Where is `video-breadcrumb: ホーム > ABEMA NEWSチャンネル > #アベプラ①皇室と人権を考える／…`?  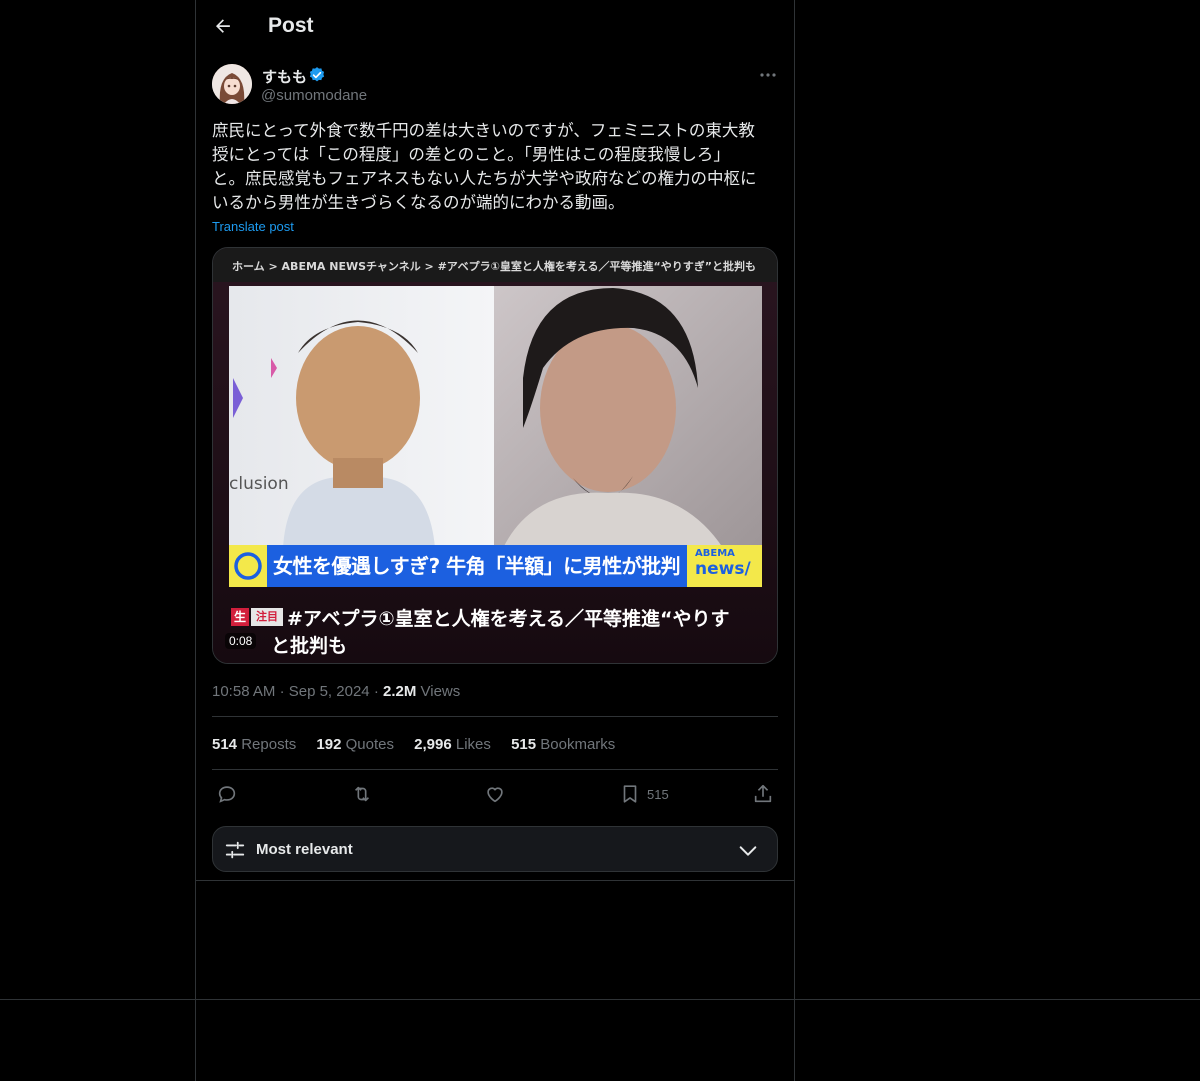
video-breadcrumb: ホーム > ABEMA NEWSチャンネル > #アベプラ①皇室と人権を考える／… is located at coordinates (494, 266).